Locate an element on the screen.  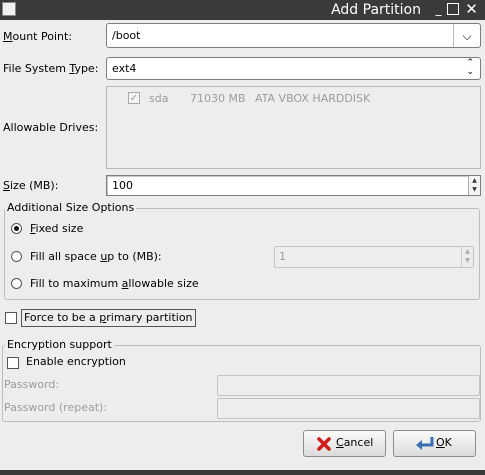
encryption-title: Encryption support is located at coordinates (59, 345).